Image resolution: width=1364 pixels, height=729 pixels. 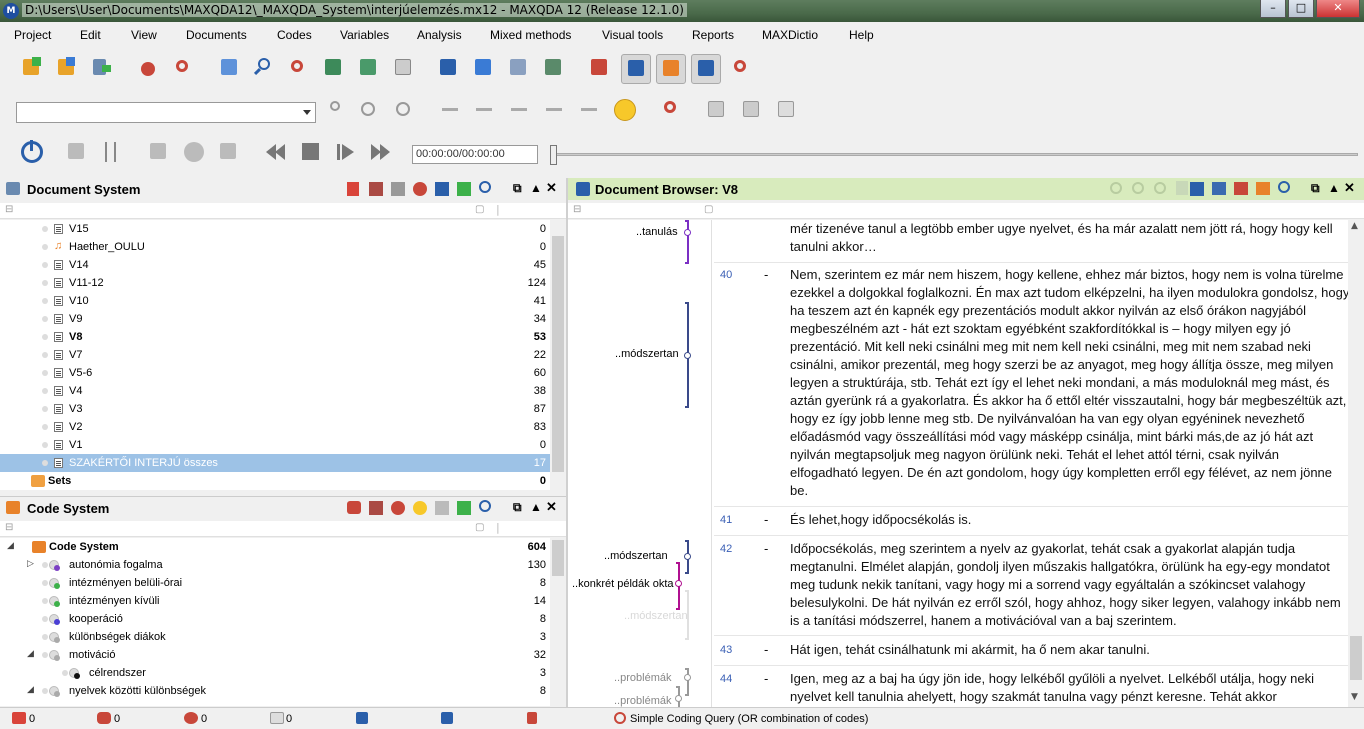 I want to click on code-row: kooperáció 8, so click(x=275, y=619).